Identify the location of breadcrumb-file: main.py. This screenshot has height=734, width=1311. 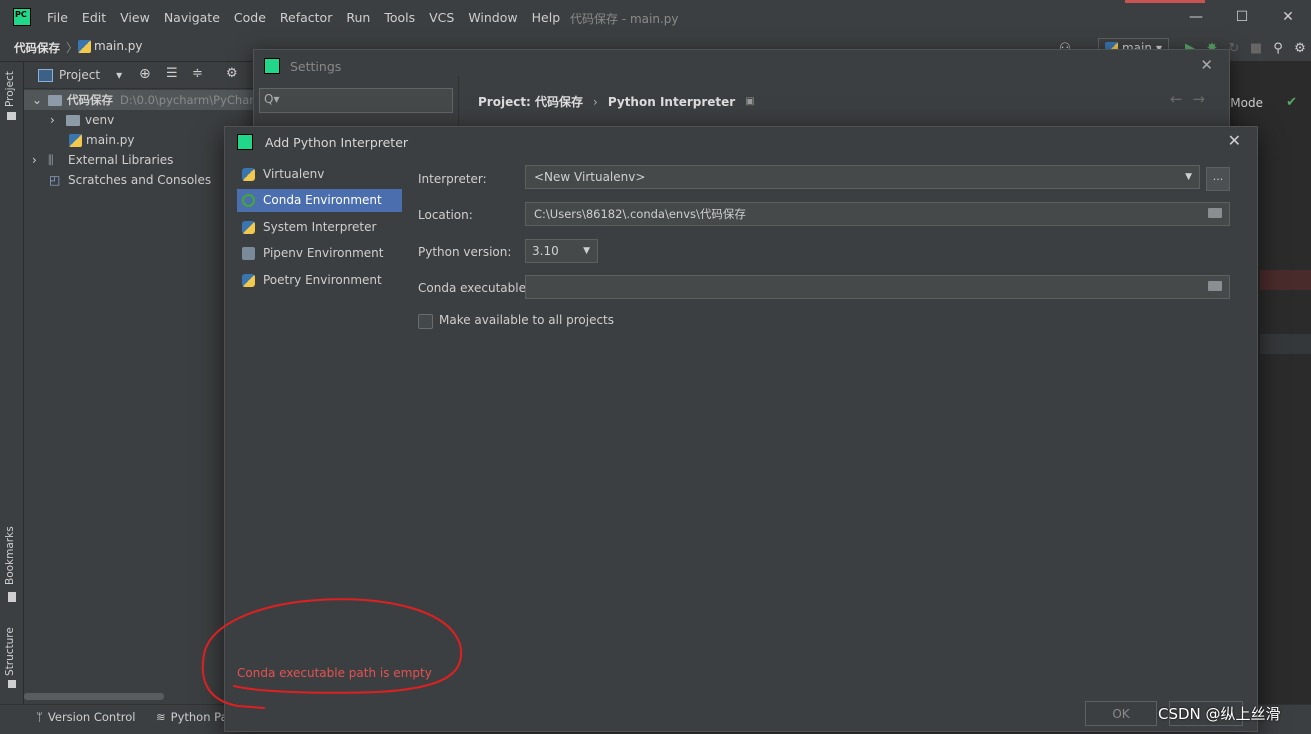
(110, 46).